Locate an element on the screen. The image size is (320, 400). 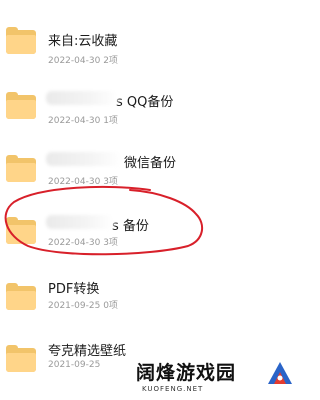
folder-name: s 备份 is located at coordinates (130, 226).